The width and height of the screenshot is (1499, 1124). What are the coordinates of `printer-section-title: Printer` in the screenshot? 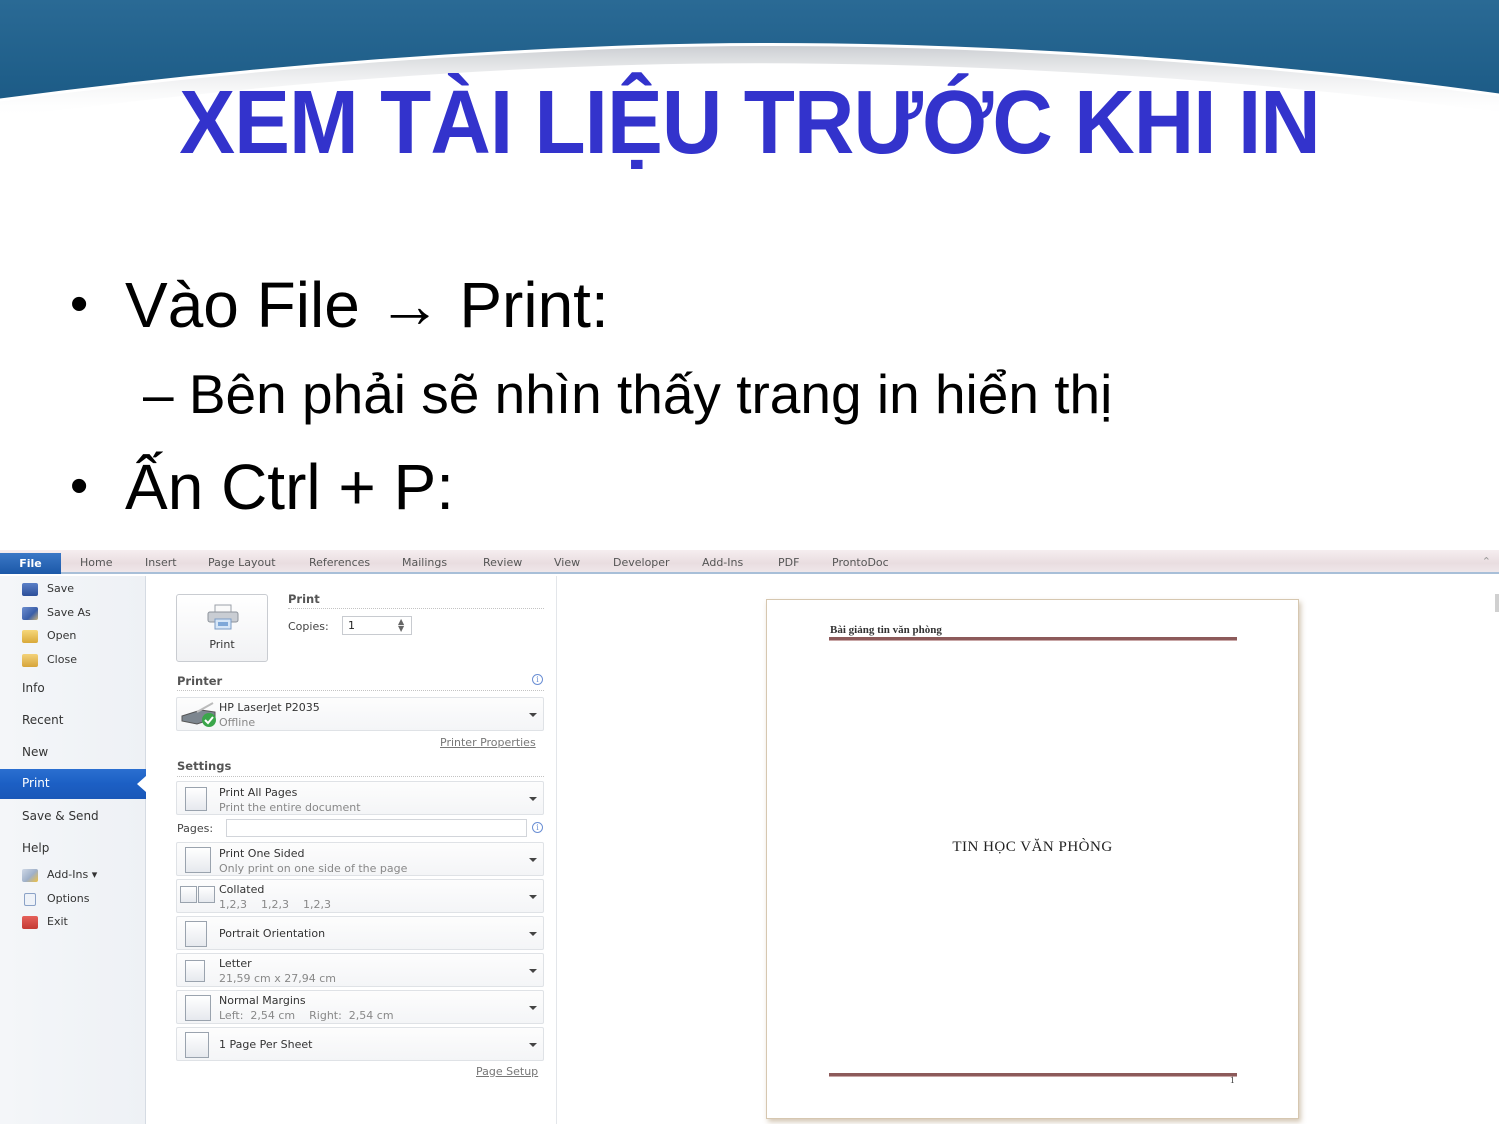 It's located at (200, 681).